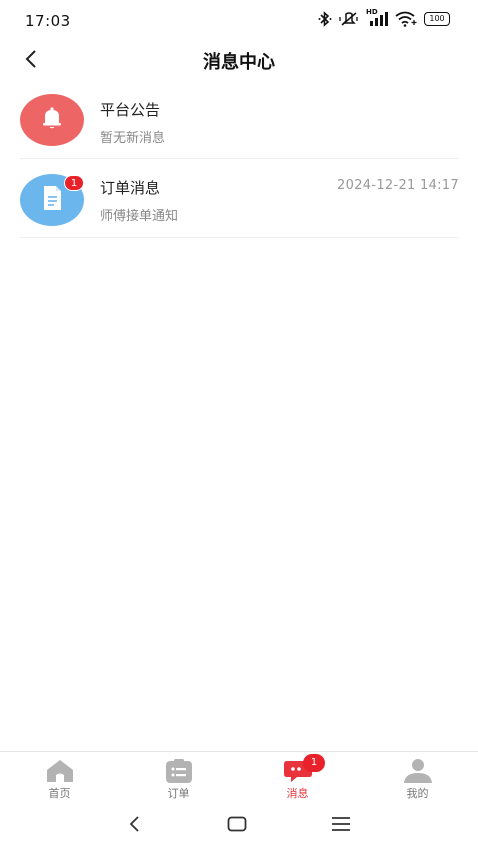 Image resolution: width=478 pixels, height=850 pixels. What do you see at coordinates (239, 119) in the screenshot?
I see `message-item-announcement: 平台公告 暂无新消息` at bounding box center [239, 119].